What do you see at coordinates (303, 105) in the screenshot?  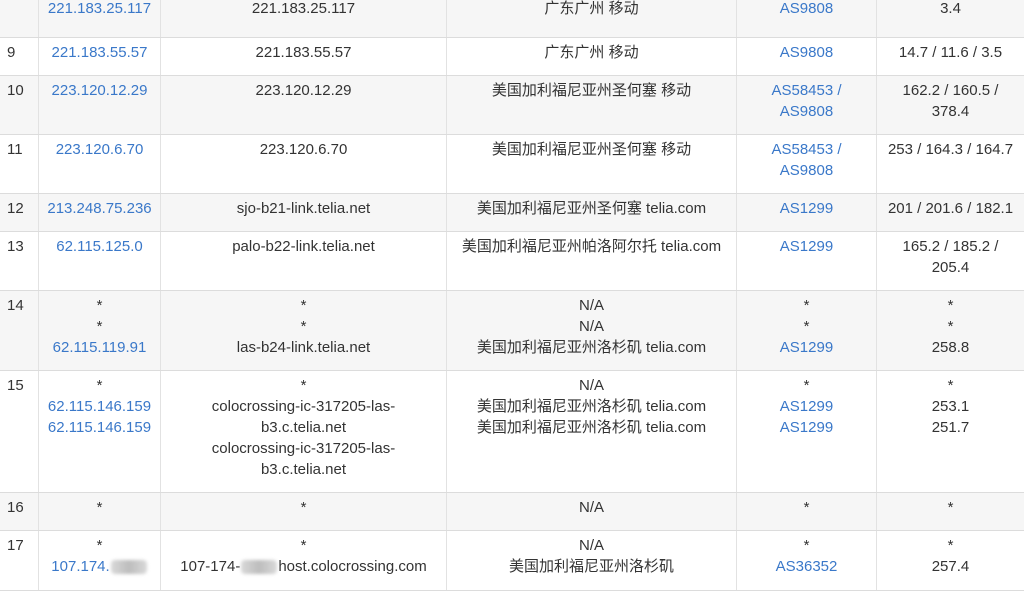 I see `hostname-cell: 223.120.12.29` at bounding box center [303, 105].